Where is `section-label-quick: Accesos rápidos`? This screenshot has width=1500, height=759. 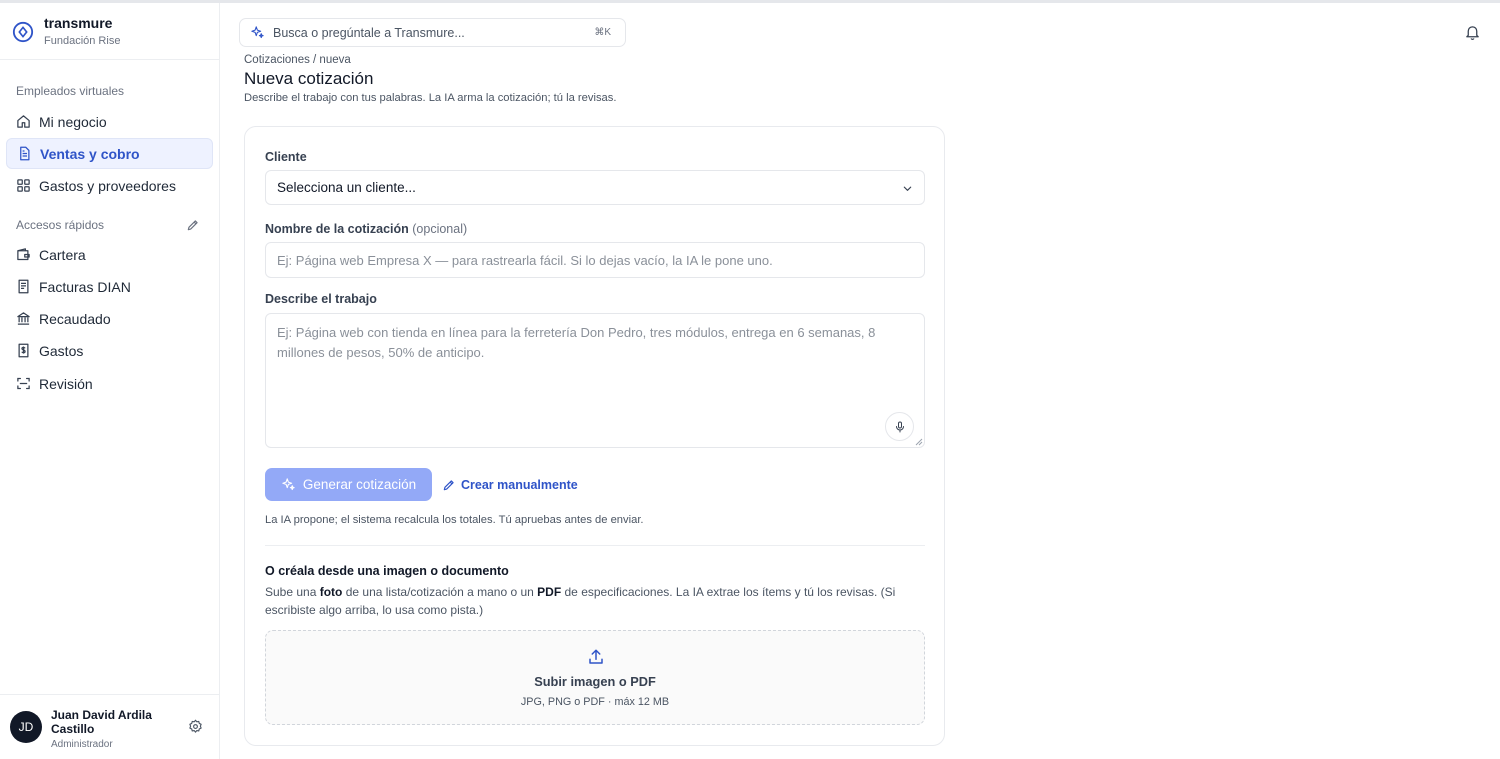 section-label-quick: Accesos rápidos is located at coordinates (60, 225).